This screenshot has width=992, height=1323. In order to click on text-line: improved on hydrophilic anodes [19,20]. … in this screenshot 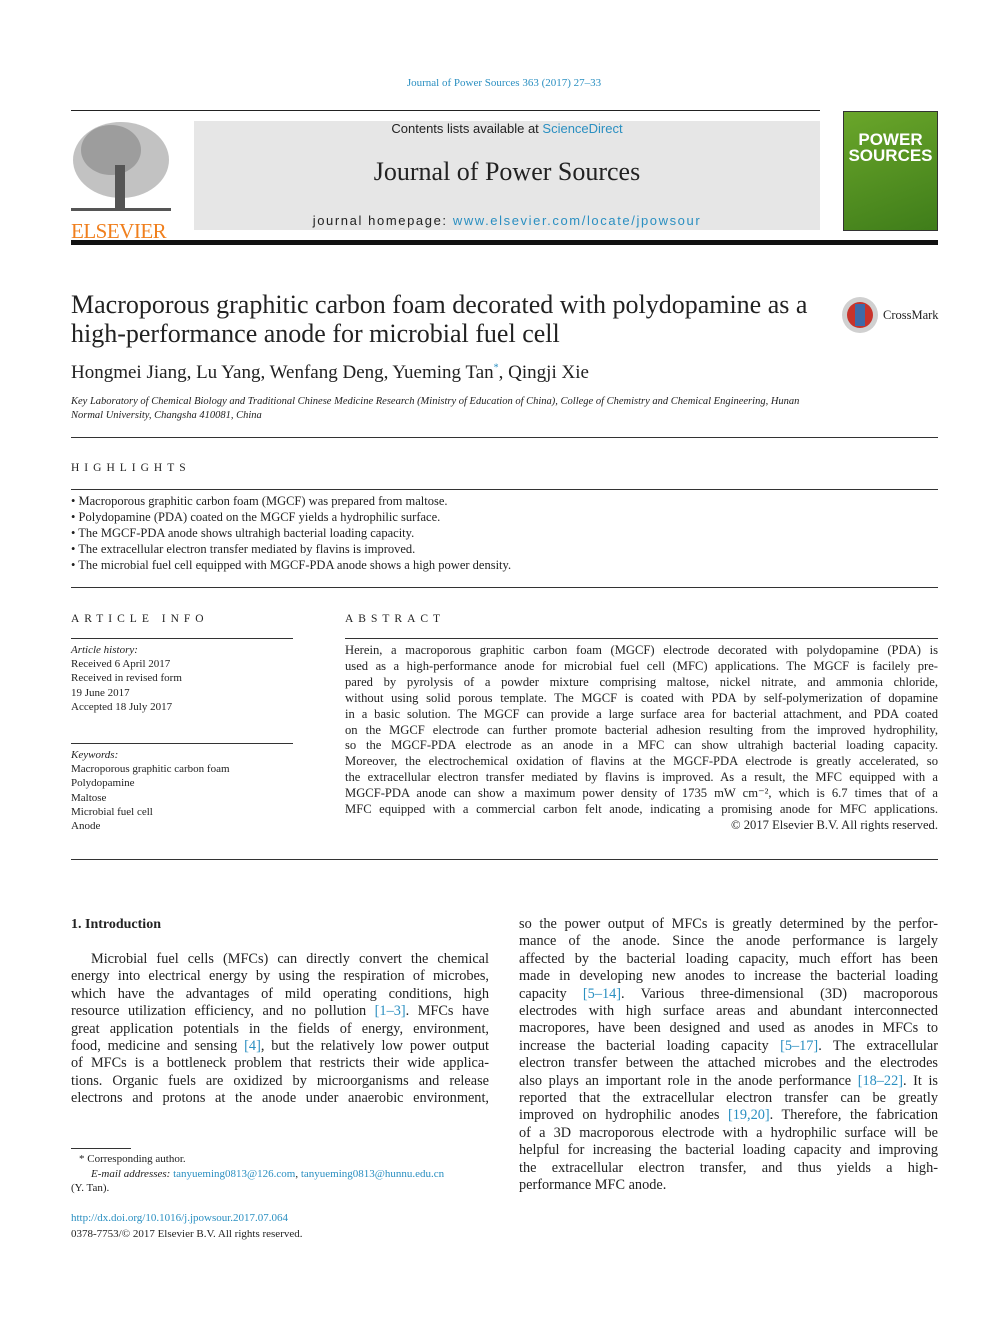, I will do `click(728, 1115)`.